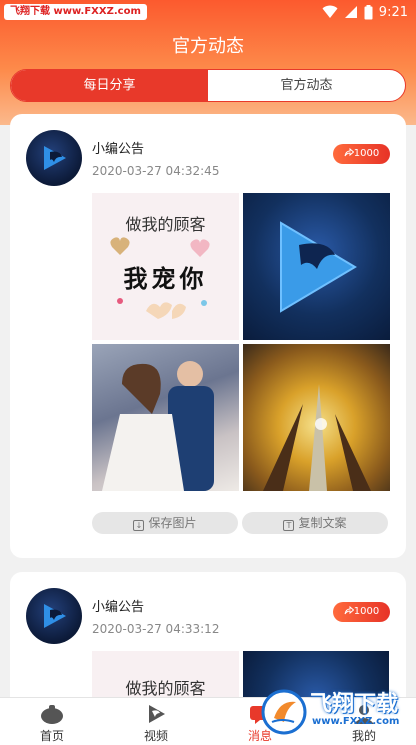 The image size is (416, 745). I want to click on nav-item-video: 视频, so click(156, 721).